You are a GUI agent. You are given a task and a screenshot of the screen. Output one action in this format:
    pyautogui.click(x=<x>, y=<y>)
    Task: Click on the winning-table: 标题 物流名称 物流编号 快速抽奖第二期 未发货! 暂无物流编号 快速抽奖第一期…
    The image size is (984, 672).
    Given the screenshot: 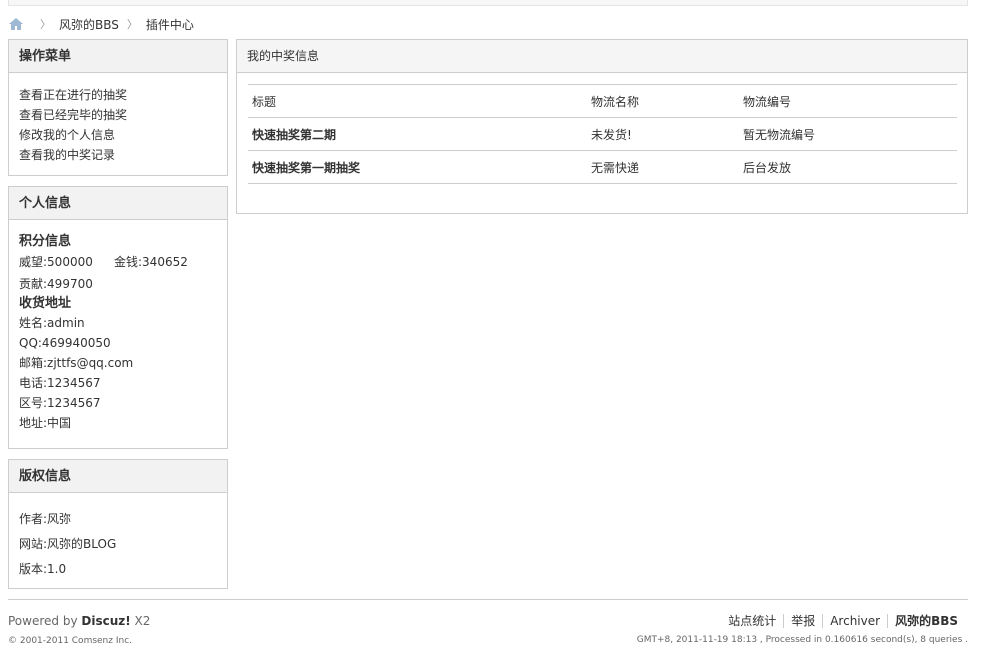 What is the action you would take?
    pyautogui.click(x=602, y=134)
    